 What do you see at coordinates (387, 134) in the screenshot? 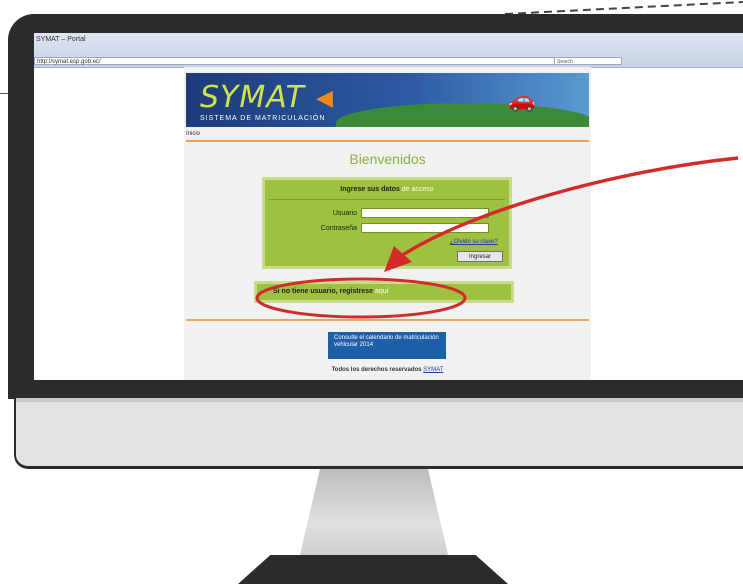
I see `nav-bar: Inicio` at bounding box center [387, 134].